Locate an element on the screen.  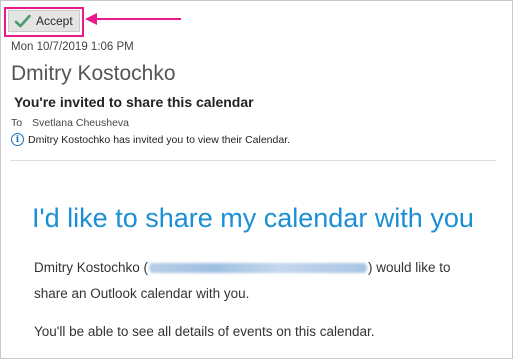
recipients-row: To Svetlana Cheusheva is located at coordinates (70, 123).